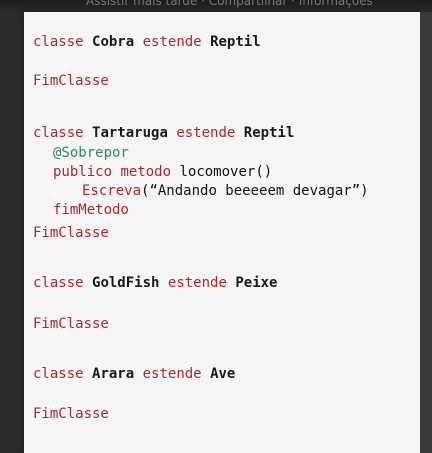 The width and height of the screenshot is (432, 453). What do you see at coordinates (113, 374) in the screenshot?
I see `class-name: Arara` at bounding box center [113, 374].